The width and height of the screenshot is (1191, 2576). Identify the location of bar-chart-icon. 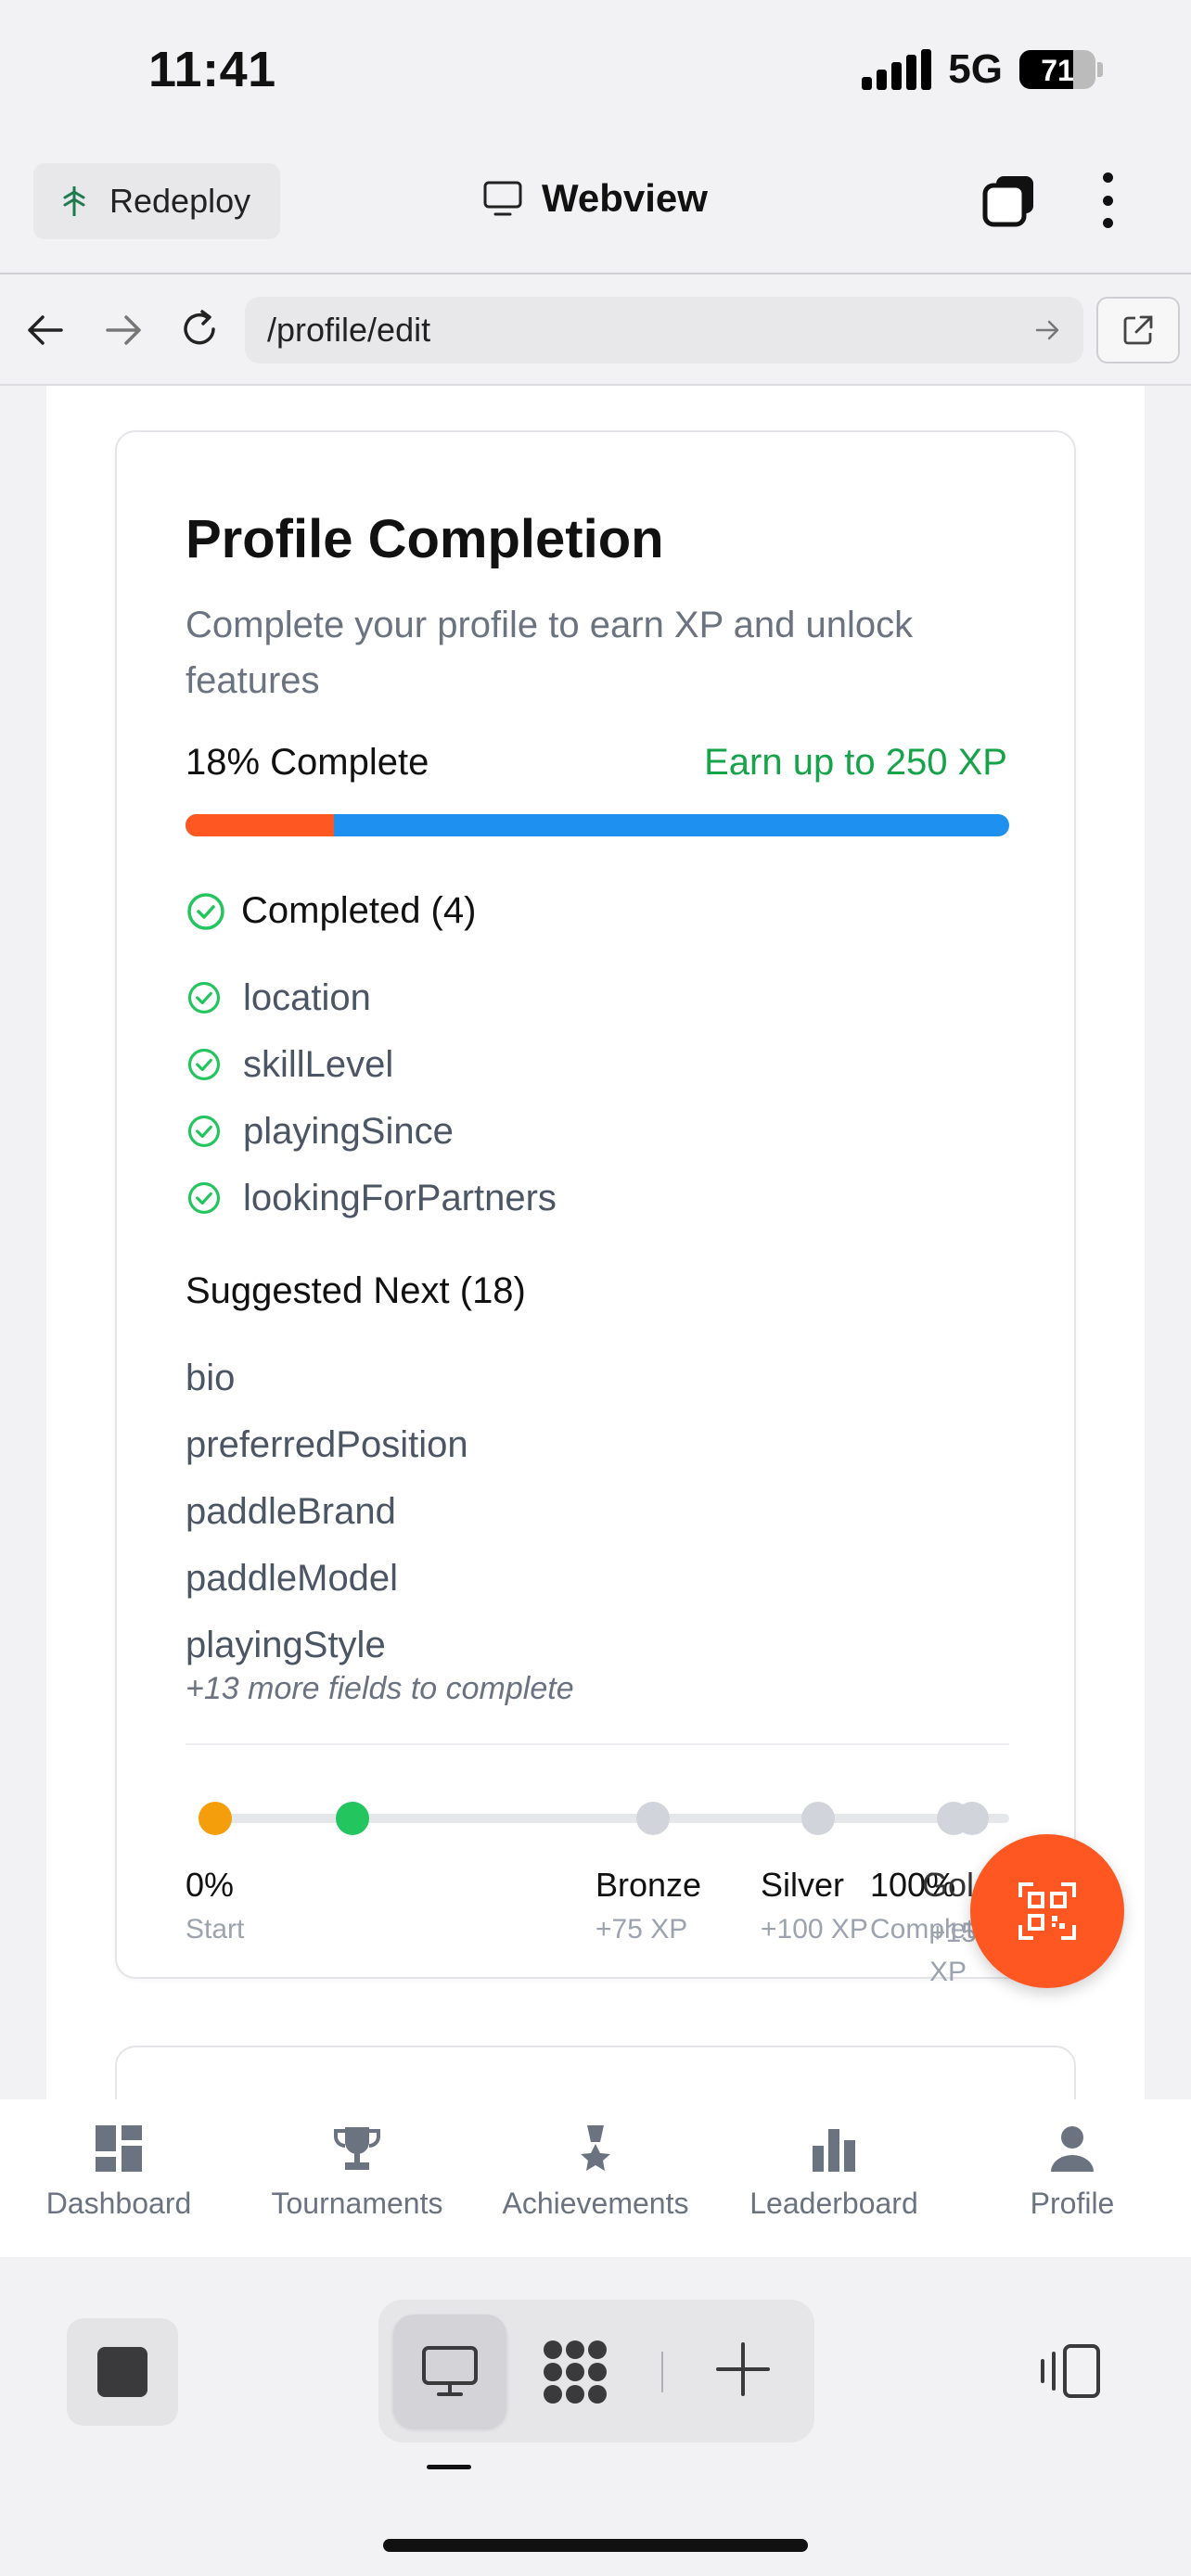
(834, 2151).